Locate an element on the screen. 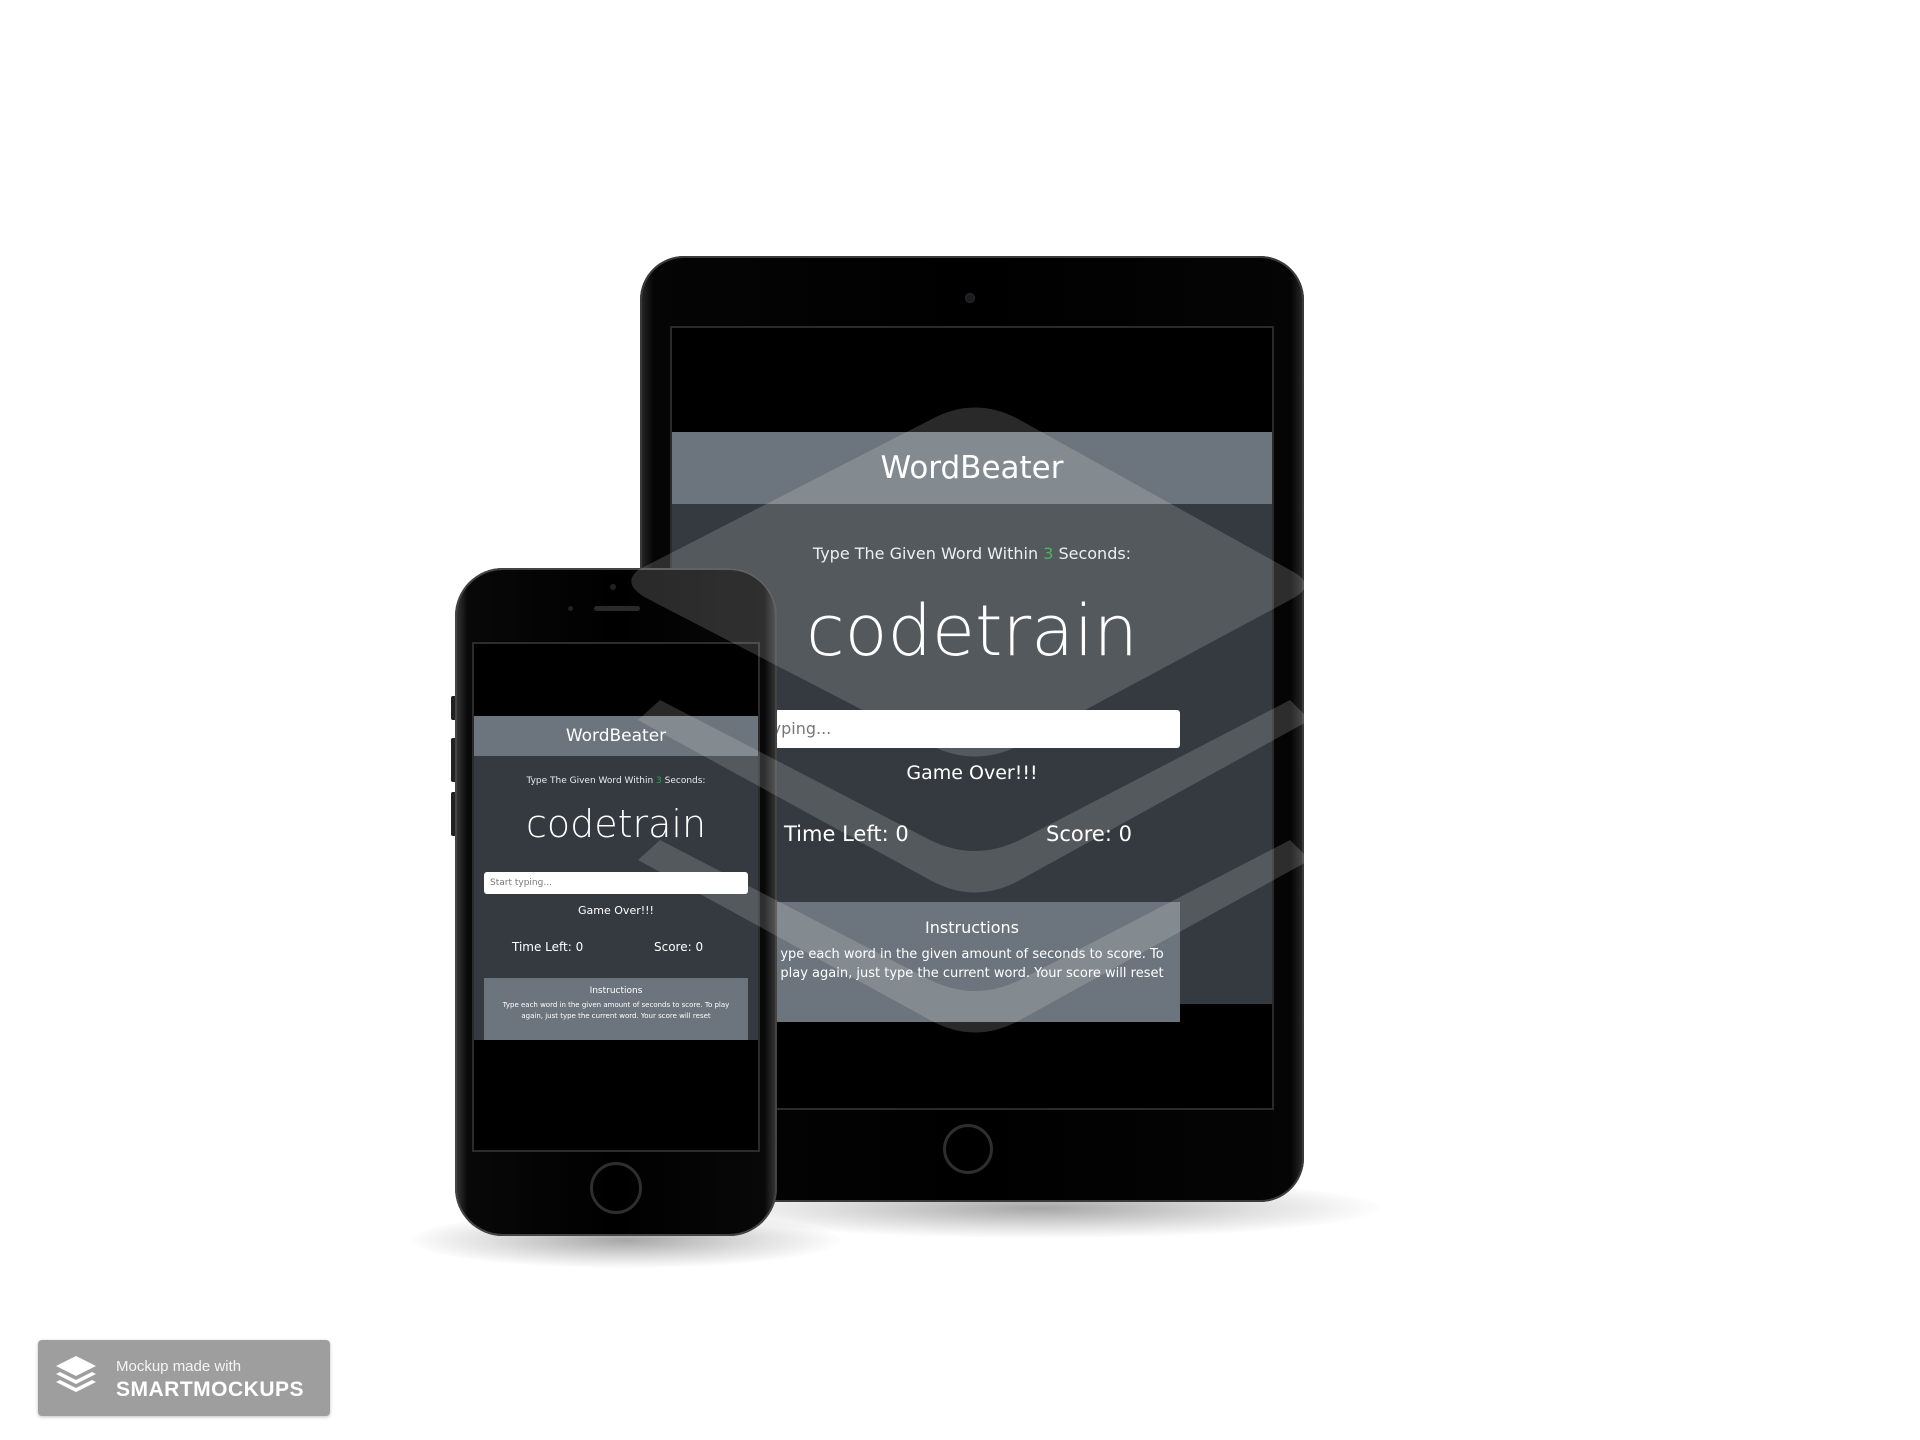 This screenshot has width=1920, height=1440. game-message: Game Over!!! is located at coordinates (616, 910).